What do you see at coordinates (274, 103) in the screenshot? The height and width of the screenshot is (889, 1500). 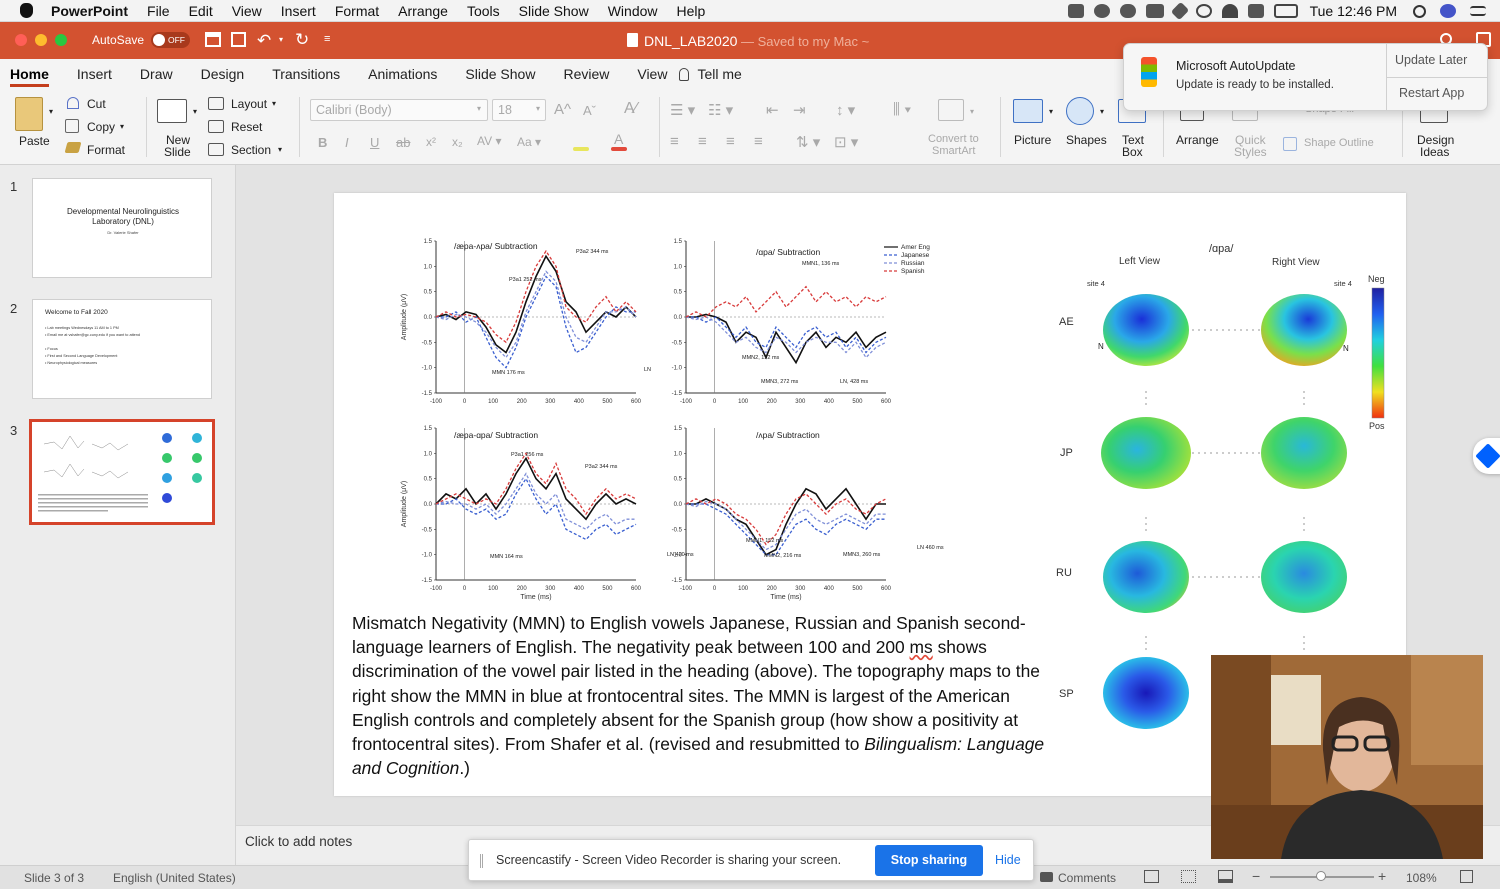 I see `layout-dropdown-icon: ▾` at bounding box center [274, 103].